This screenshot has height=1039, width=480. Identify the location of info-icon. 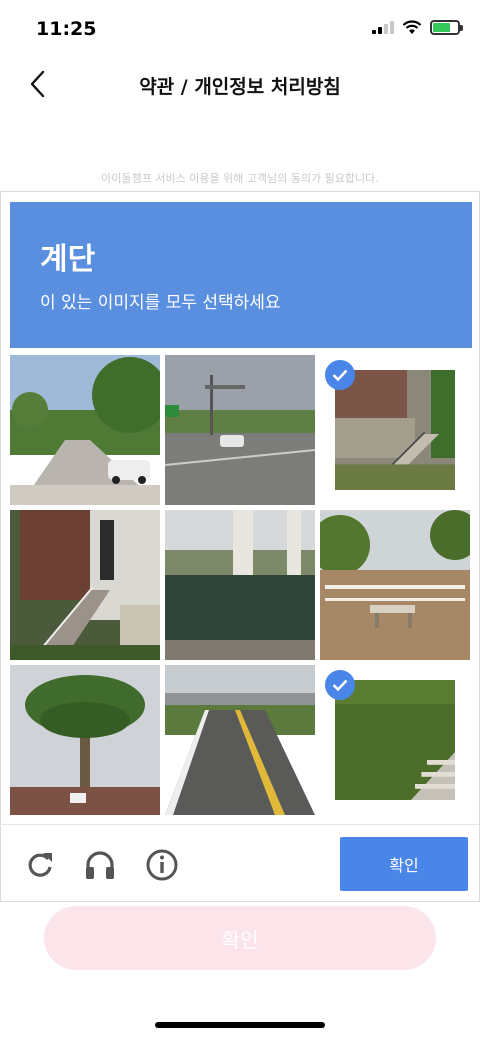
(162, 865).